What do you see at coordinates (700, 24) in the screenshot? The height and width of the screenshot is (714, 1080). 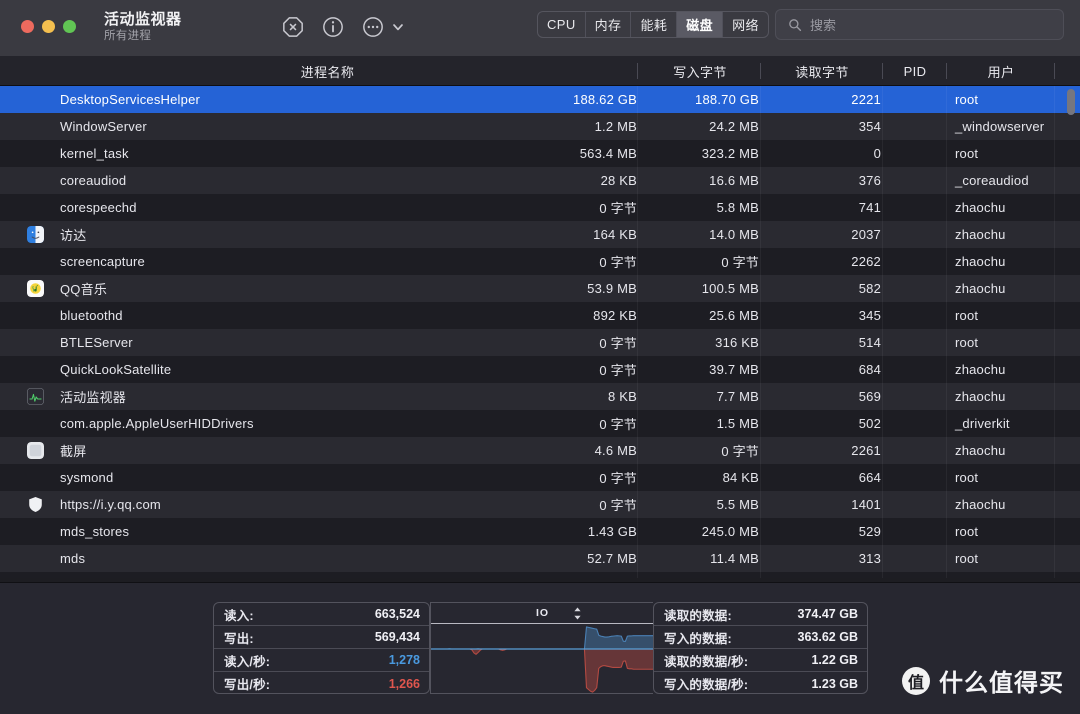 I see `tab-disk: 磁盘` at bounding box center [700, 24].